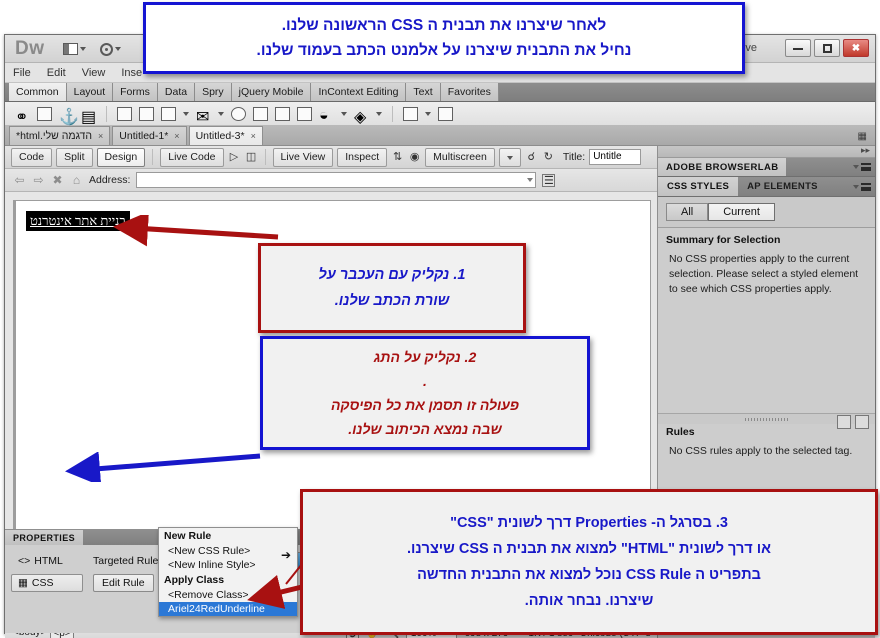 The width and height of the screenshot is (880, 638). What do you see at coordinates (234, 157) in the screenshot?
I see `preview-in-browser-icon: ▷` at bounding box center [234, 157].